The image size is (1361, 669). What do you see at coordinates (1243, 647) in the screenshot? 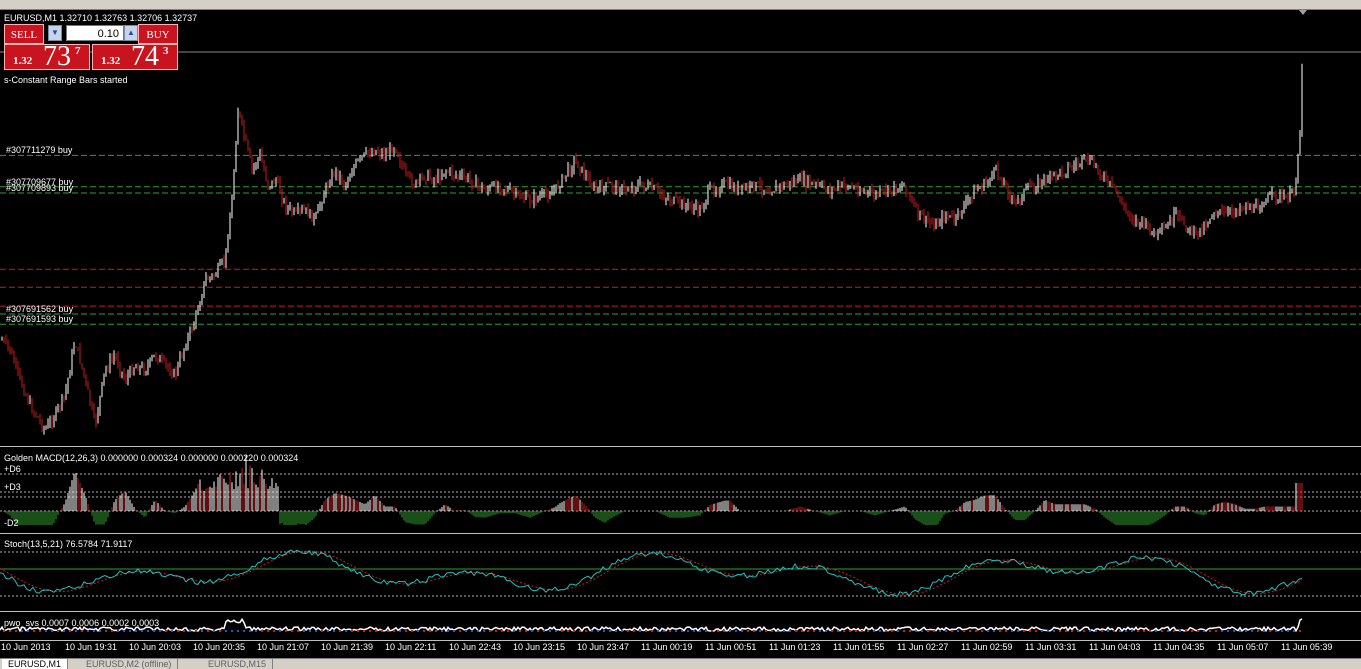
I see `time-axis-tick-label: 11 Jun 05:07` at bounding box center [1243, 647].